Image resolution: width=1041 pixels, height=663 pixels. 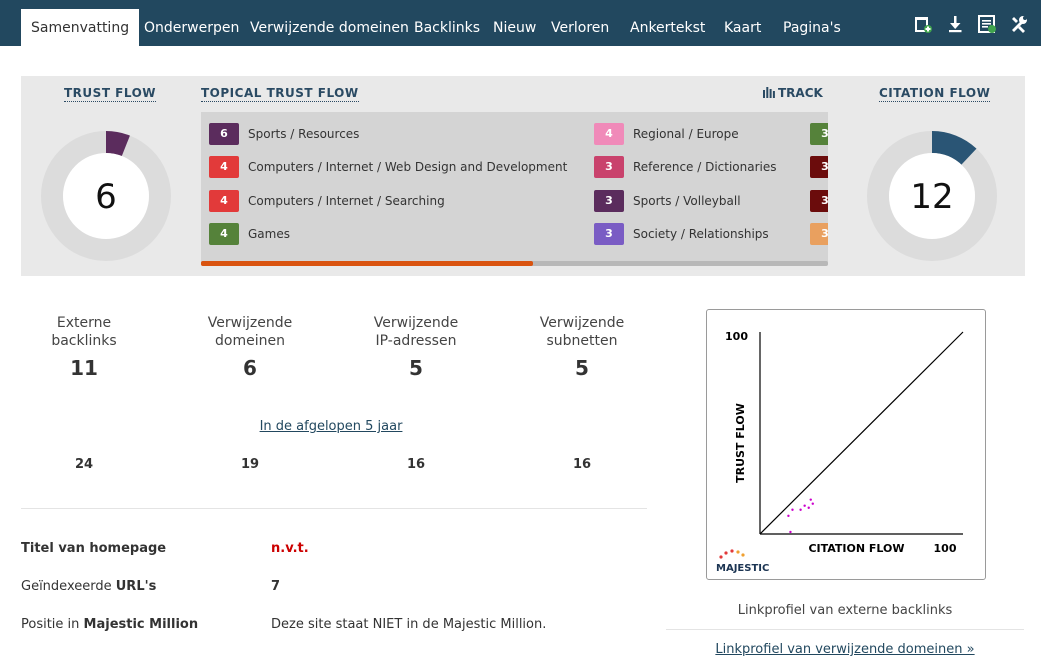 I want to click on tab-kaart: Kaart, so click(x=742, y=27).